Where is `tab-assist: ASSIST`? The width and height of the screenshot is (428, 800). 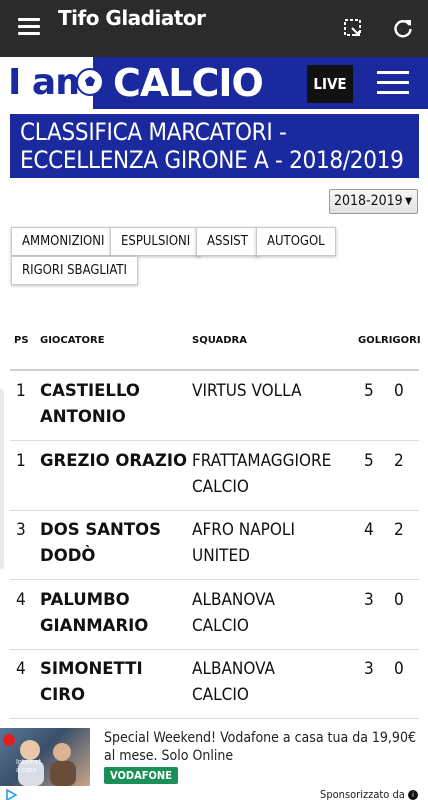
tab-assist: ASSIST is located at coordinates (227, 241).